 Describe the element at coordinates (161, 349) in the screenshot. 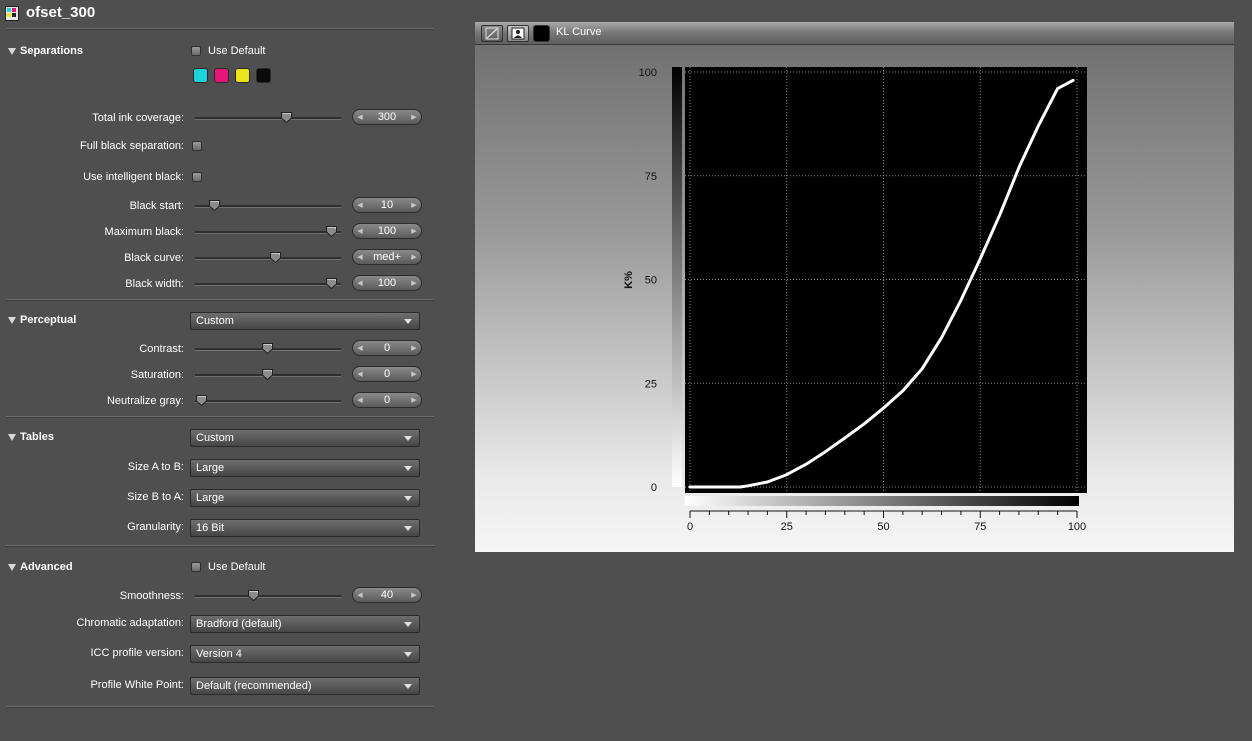

I see `contrast-label: Contrast:` at that location.